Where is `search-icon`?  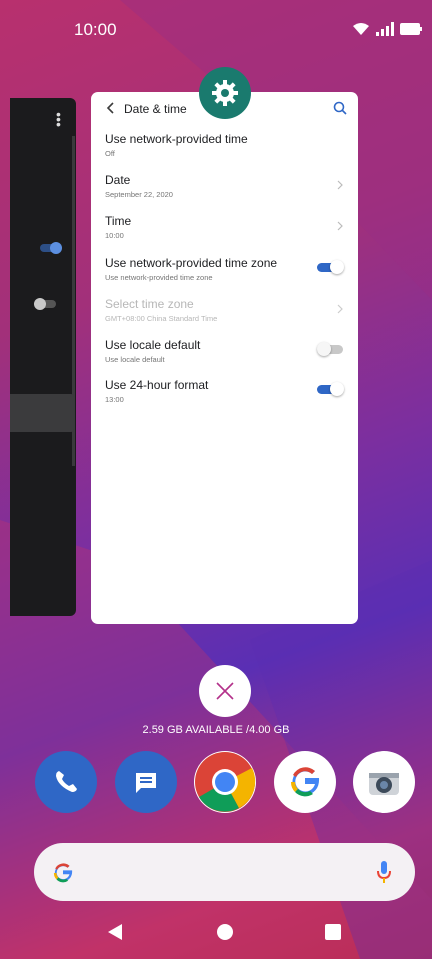 search-icon is located at coordinates (340, 108).